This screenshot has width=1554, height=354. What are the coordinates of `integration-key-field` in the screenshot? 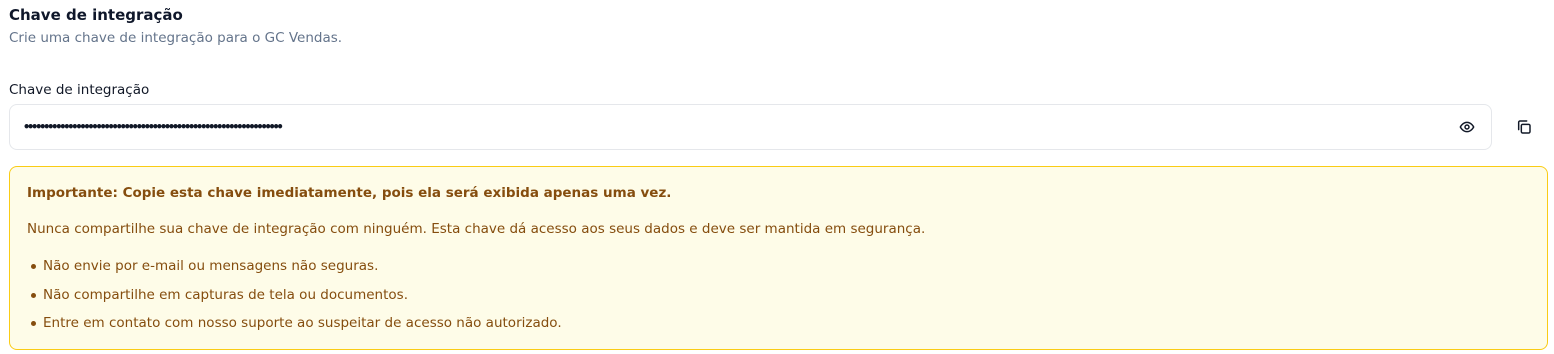 It's located at (750, 127).